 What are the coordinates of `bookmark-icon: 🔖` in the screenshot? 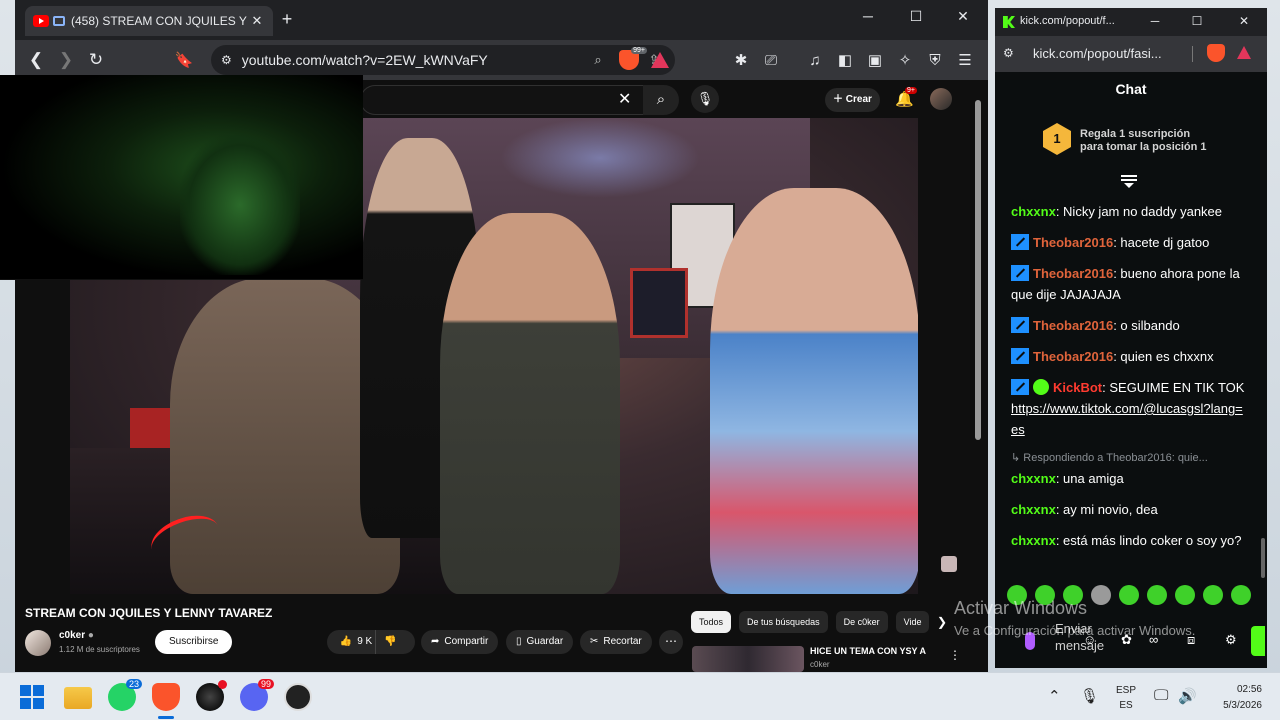 It's located at (184, 60).